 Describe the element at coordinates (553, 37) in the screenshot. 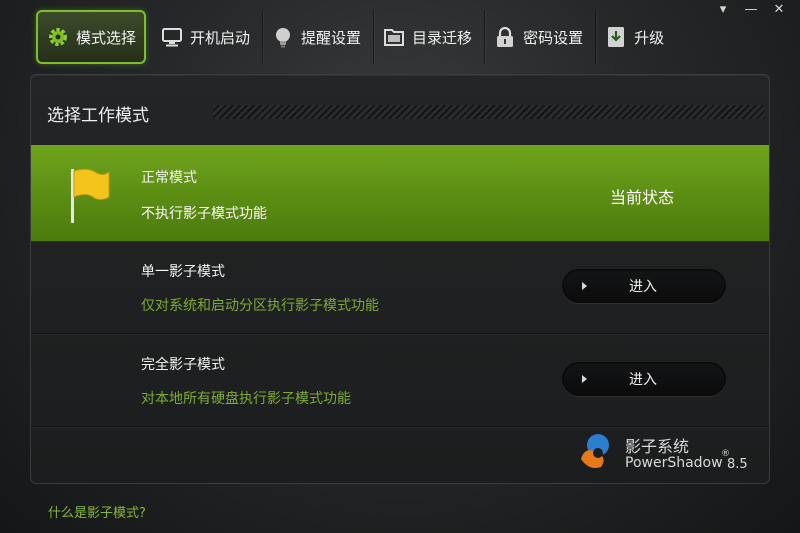

I see `tab-label: 密码设置` at that location.